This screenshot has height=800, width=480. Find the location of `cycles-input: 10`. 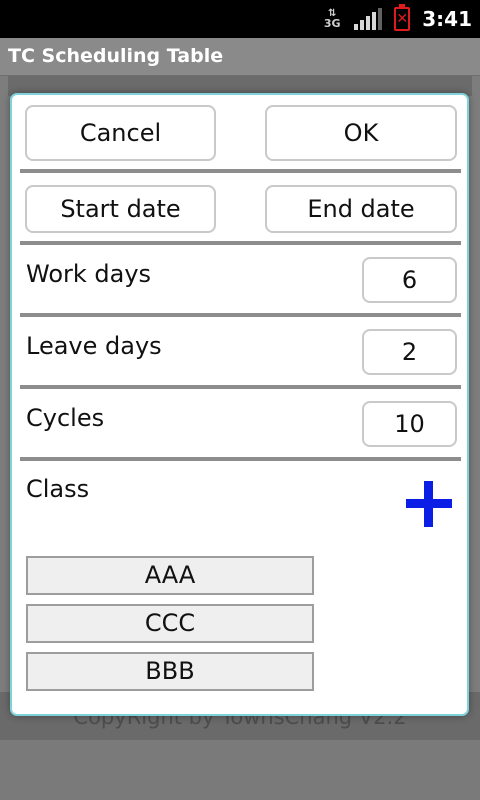

cycles-input: 10 is located at coordinates (409, 424).